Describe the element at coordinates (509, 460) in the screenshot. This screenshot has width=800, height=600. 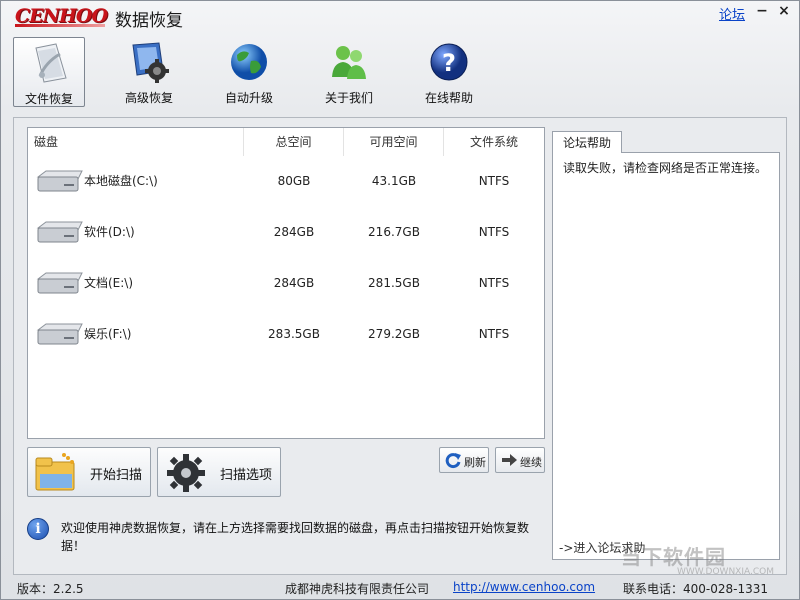
I see `arrow-right-icon` at that location.